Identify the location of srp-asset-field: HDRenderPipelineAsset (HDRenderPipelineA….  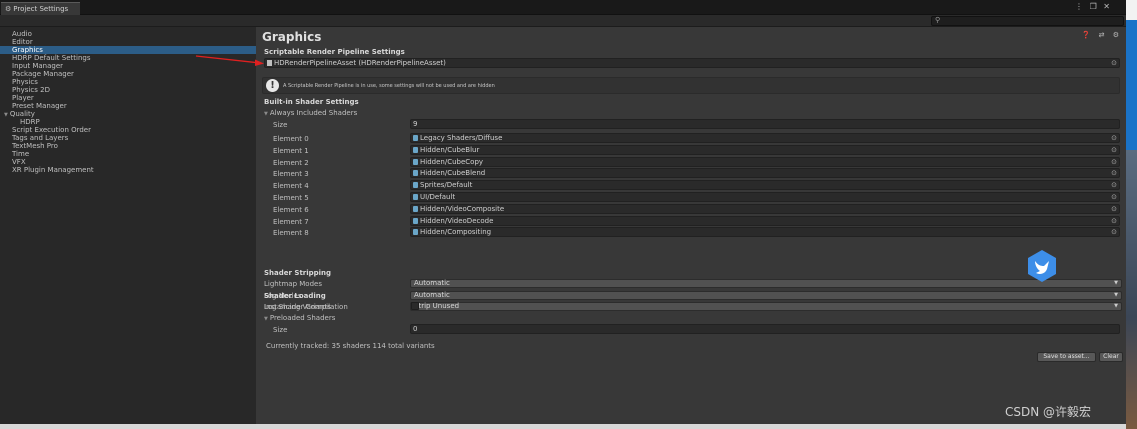
(692, 63).